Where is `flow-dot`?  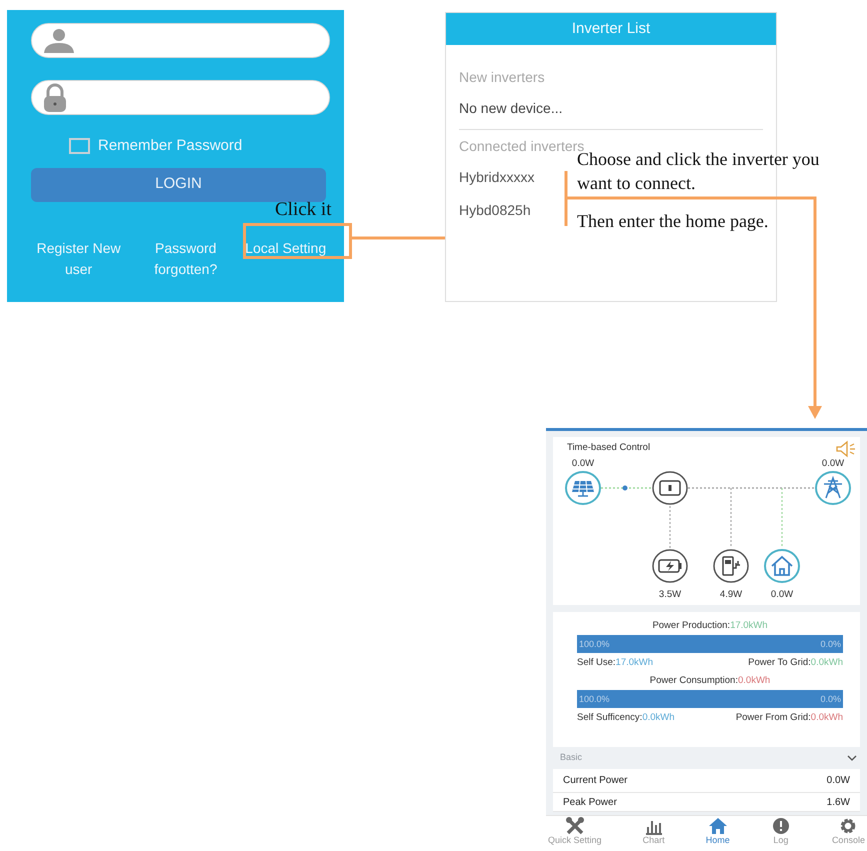 flow-dot is located at coordinates (625, 488).